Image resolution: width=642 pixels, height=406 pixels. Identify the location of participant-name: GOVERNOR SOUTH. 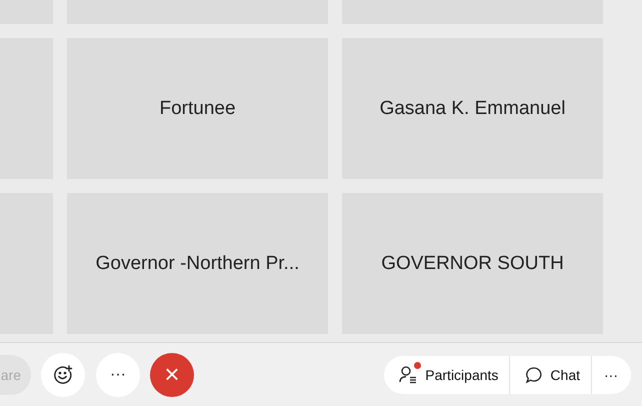
(472, 263).